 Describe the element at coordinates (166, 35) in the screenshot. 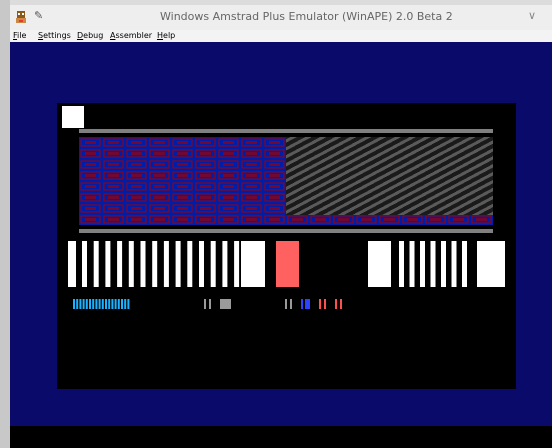

I see `menu-help: Help` at that location.